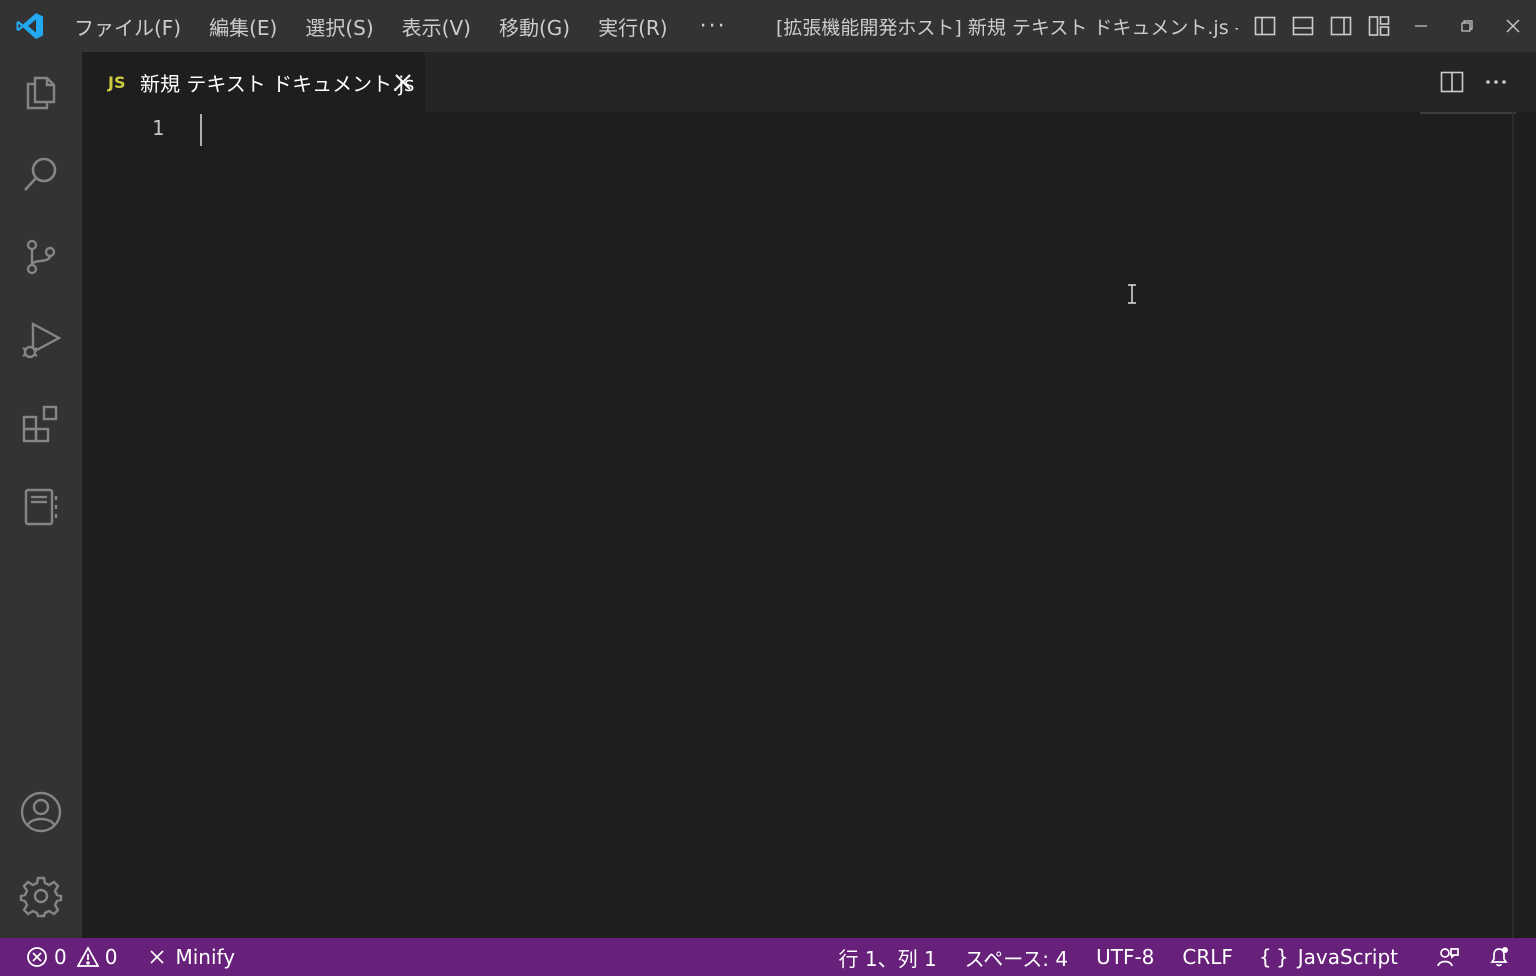  Describe the element at coordinates (41, 424) in the screenshot. I see `extensions-icon` at that location.